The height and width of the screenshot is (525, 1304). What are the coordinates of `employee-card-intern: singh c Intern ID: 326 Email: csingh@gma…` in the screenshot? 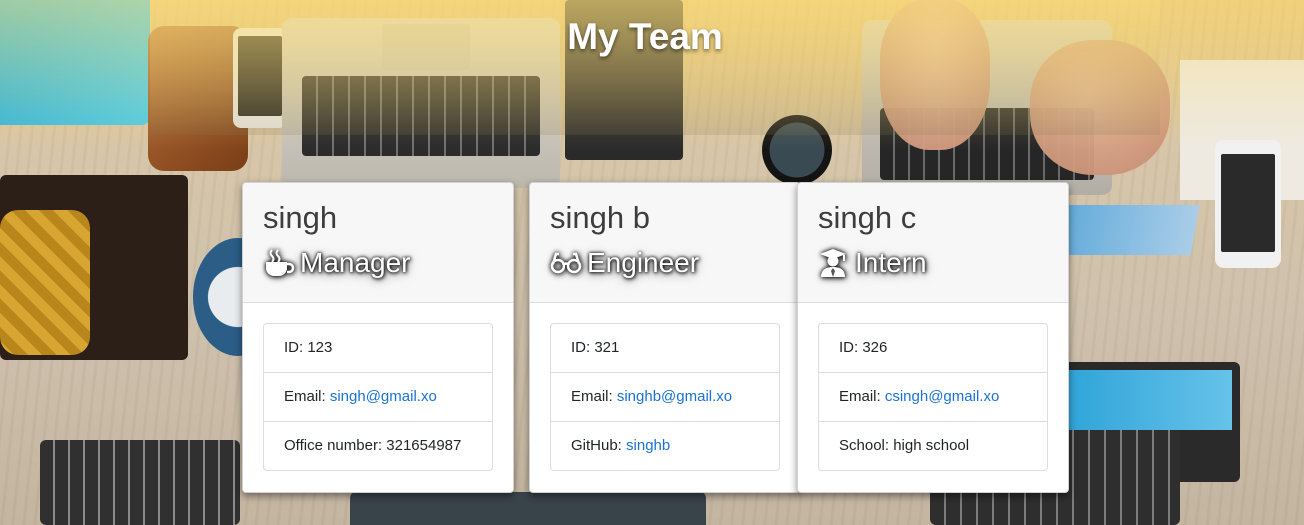 It's located at (933, 337).